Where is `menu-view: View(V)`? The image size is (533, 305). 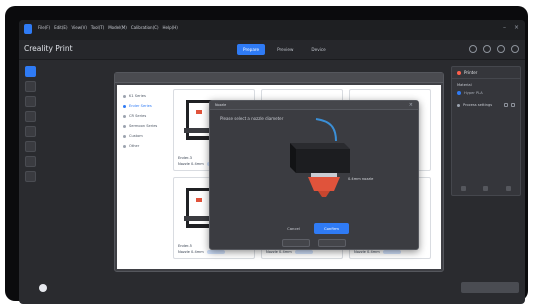
menu-view: View(V) is located at coordinates (79, 27).